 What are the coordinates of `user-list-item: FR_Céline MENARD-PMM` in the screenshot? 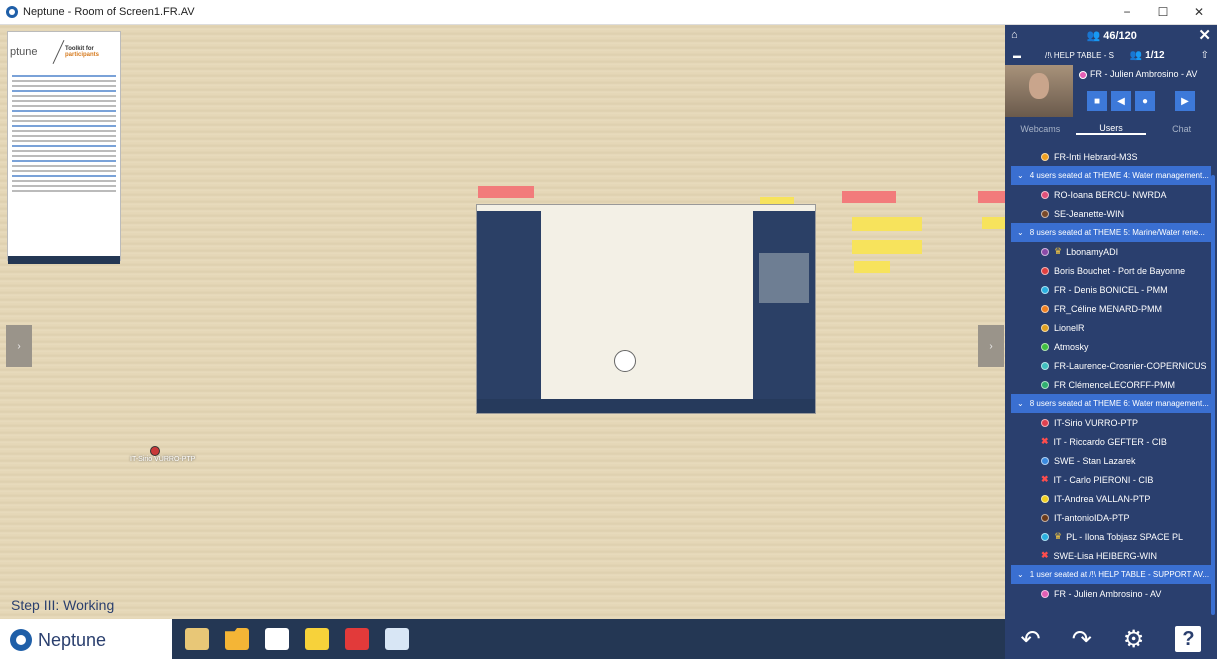 It's located at (1111, 308).